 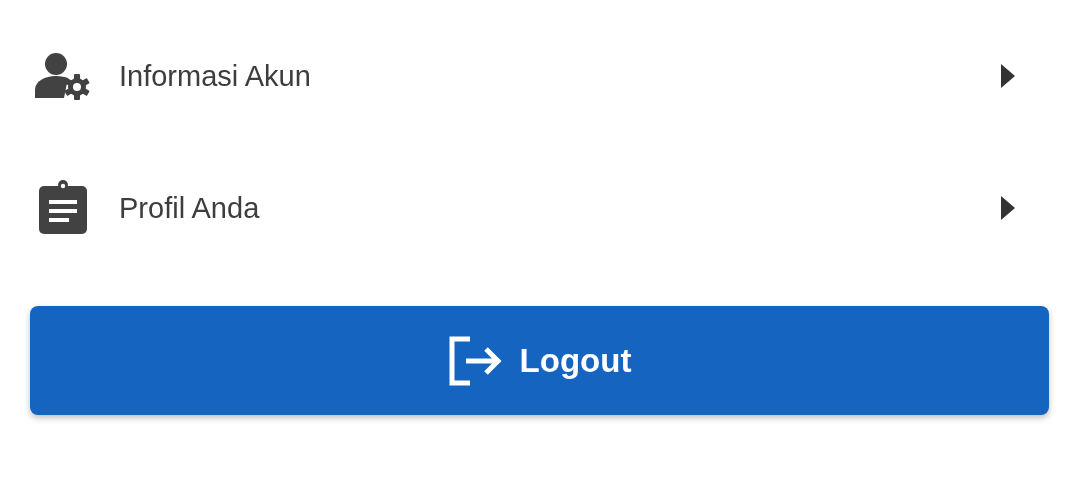 I want to click on logout-icon, so click(x=475, y=360).